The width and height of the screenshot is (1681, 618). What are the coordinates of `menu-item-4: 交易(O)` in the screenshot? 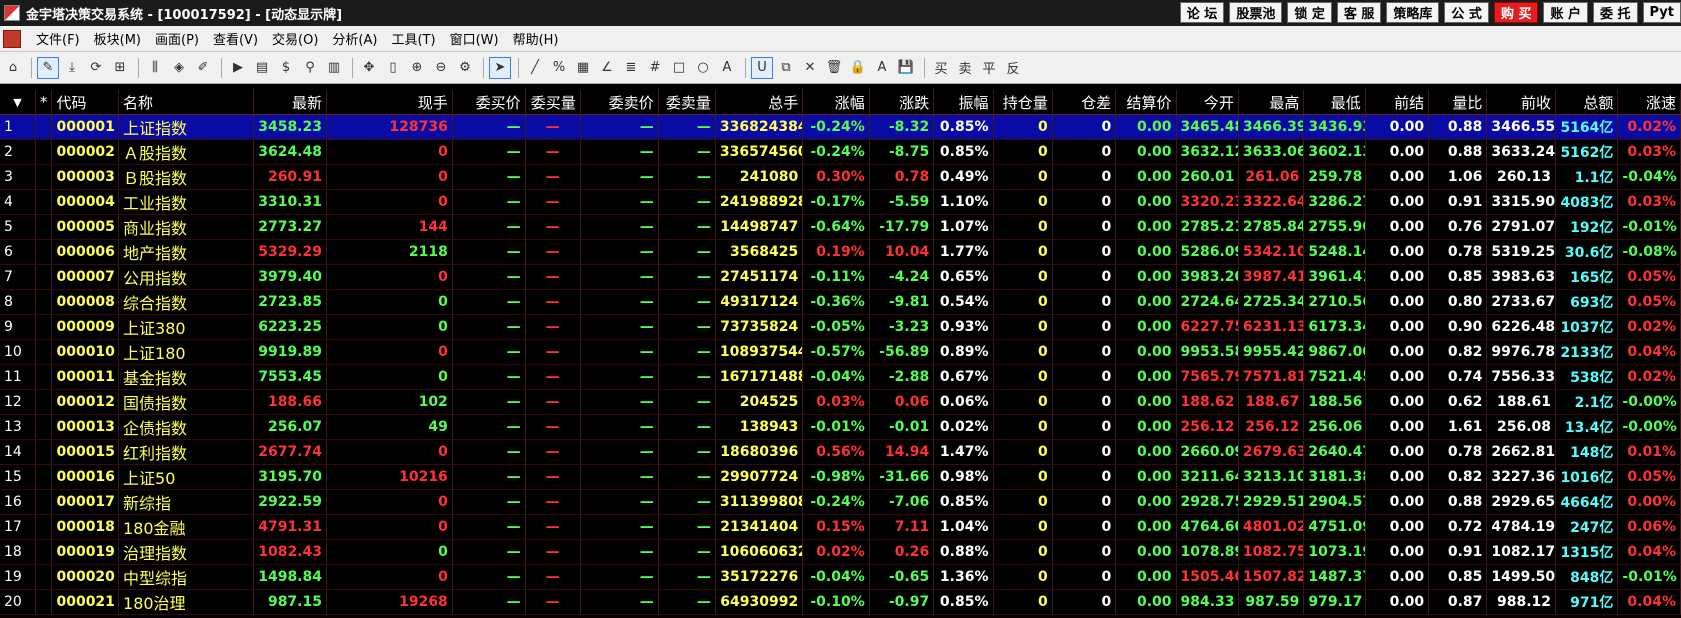 It's located at (295, 38).